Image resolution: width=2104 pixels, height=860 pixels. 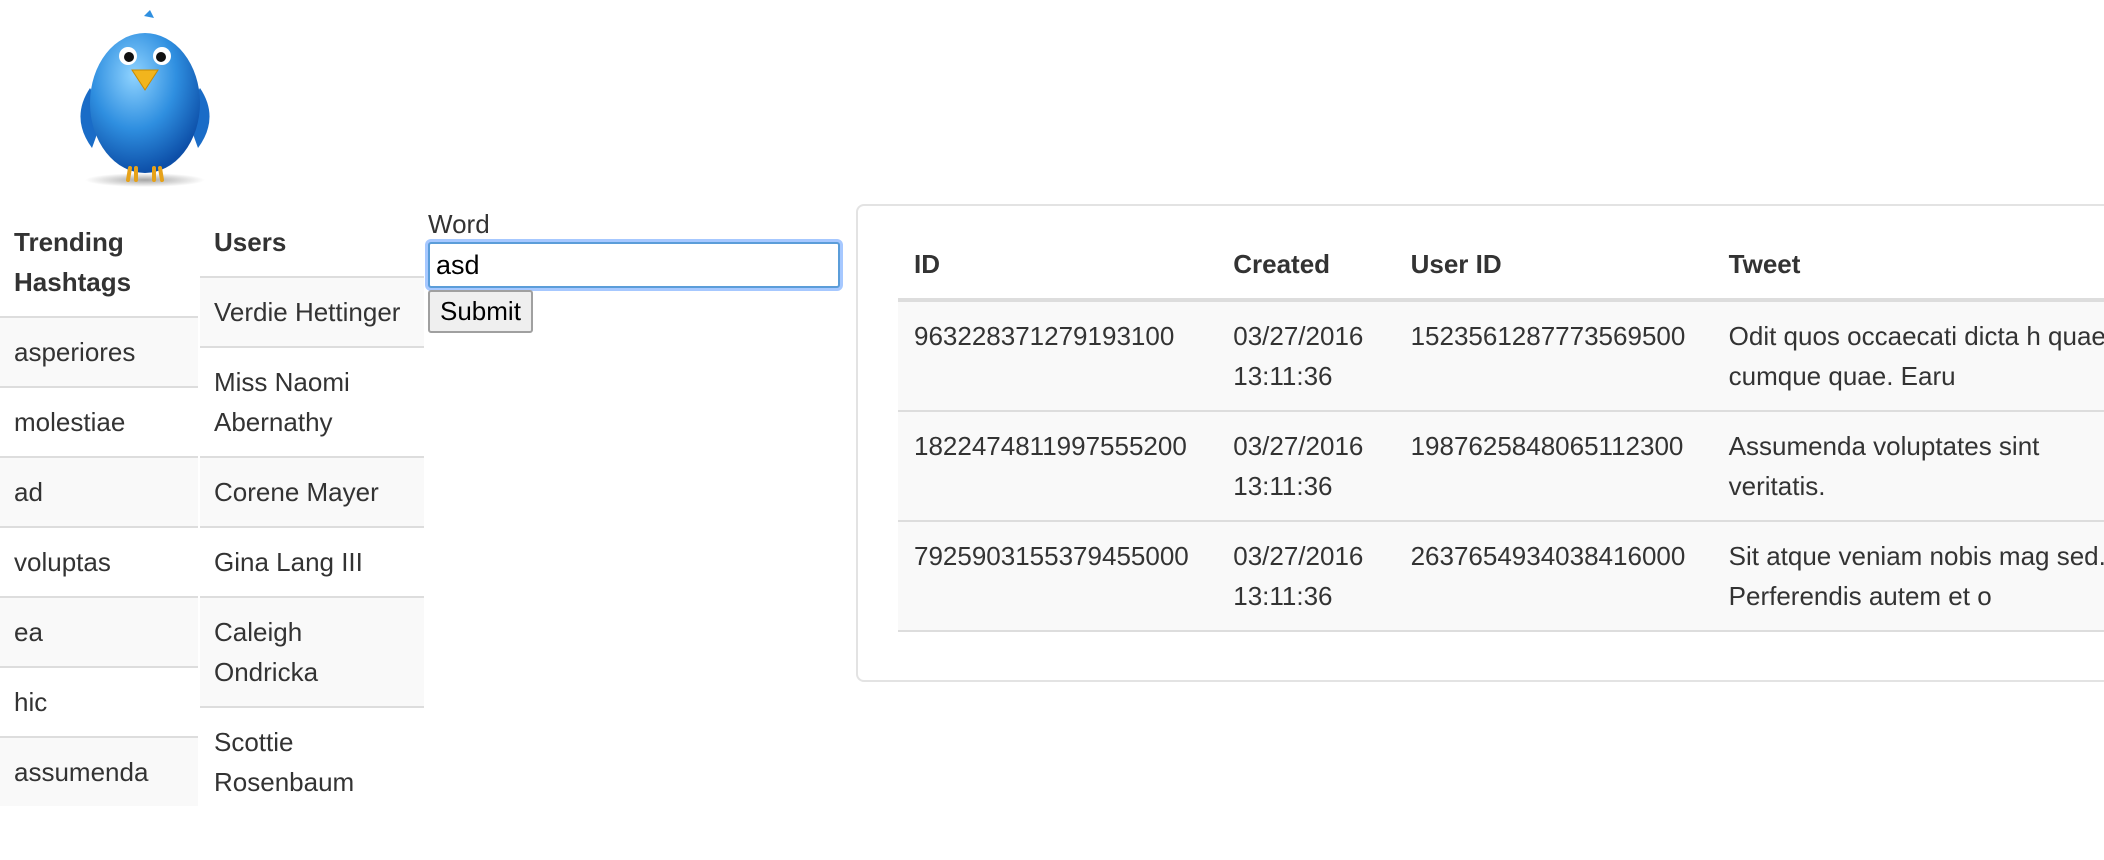 What do you see at coordinates (312, 561) in the screenshot?
I see `user-item: Gina Lang III` at bounding box center [312, 561].